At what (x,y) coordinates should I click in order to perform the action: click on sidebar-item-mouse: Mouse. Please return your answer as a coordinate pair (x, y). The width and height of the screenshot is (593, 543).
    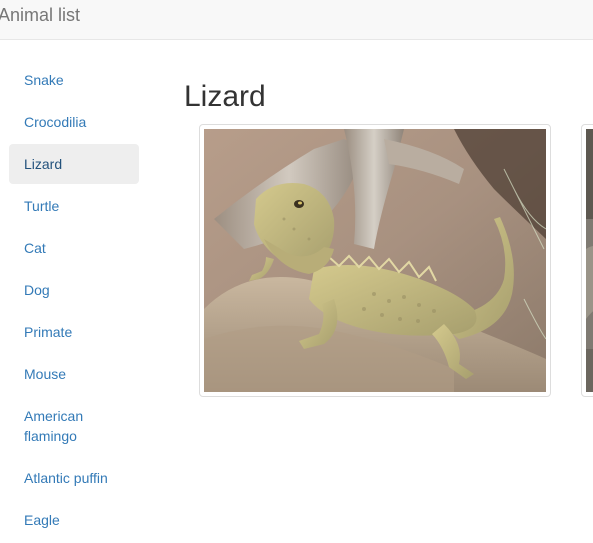
    Looking at the image, I should click on (74, 374).